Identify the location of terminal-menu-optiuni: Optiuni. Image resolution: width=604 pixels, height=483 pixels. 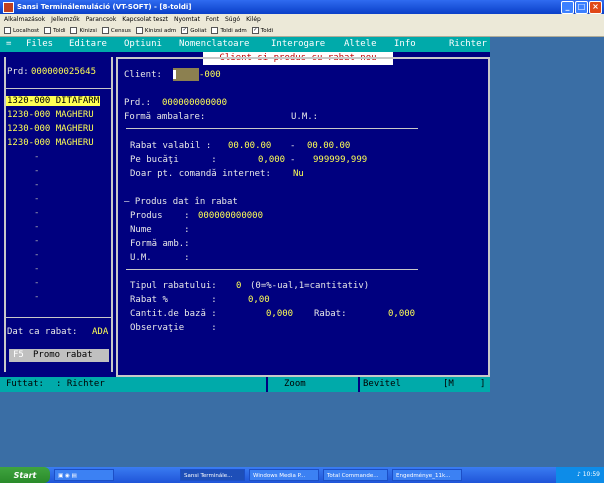
(143, 44).